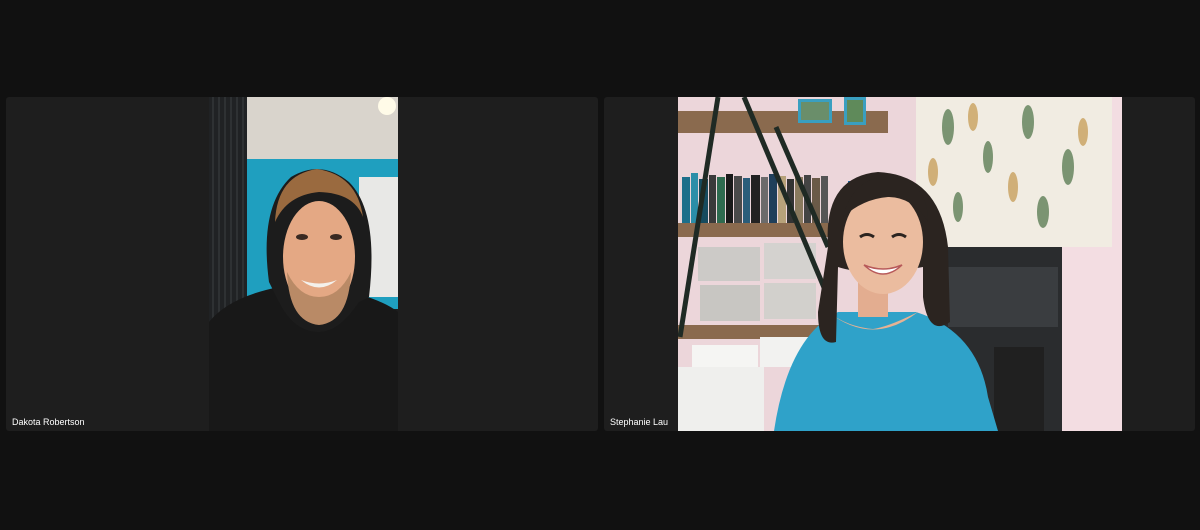 Image resolution: width=1200 pixels, height=530 pixels. Describe the element at coordinates (48, 422) in the screenshot. I see `participant-name-label: Dakota Robertson` at that location.